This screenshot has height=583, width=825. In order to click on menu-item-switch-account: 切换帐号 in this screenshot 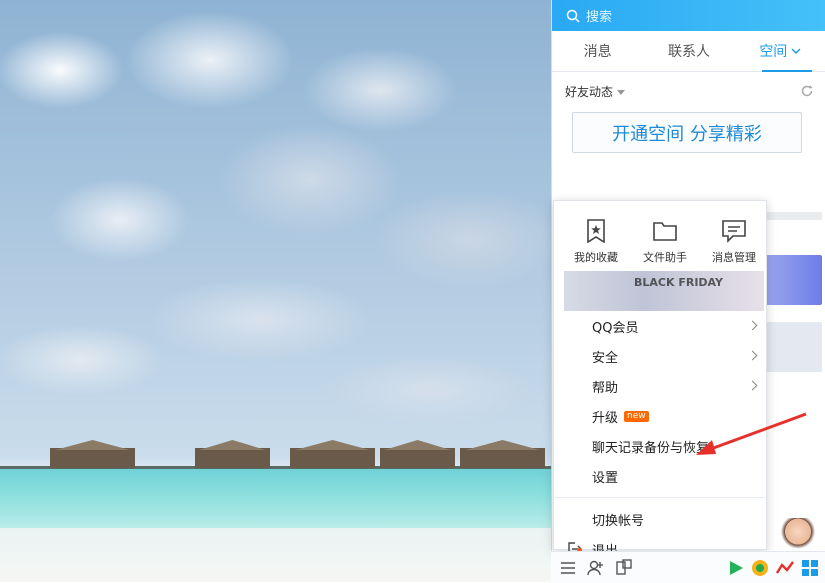, I will do `click(660, 519)`.